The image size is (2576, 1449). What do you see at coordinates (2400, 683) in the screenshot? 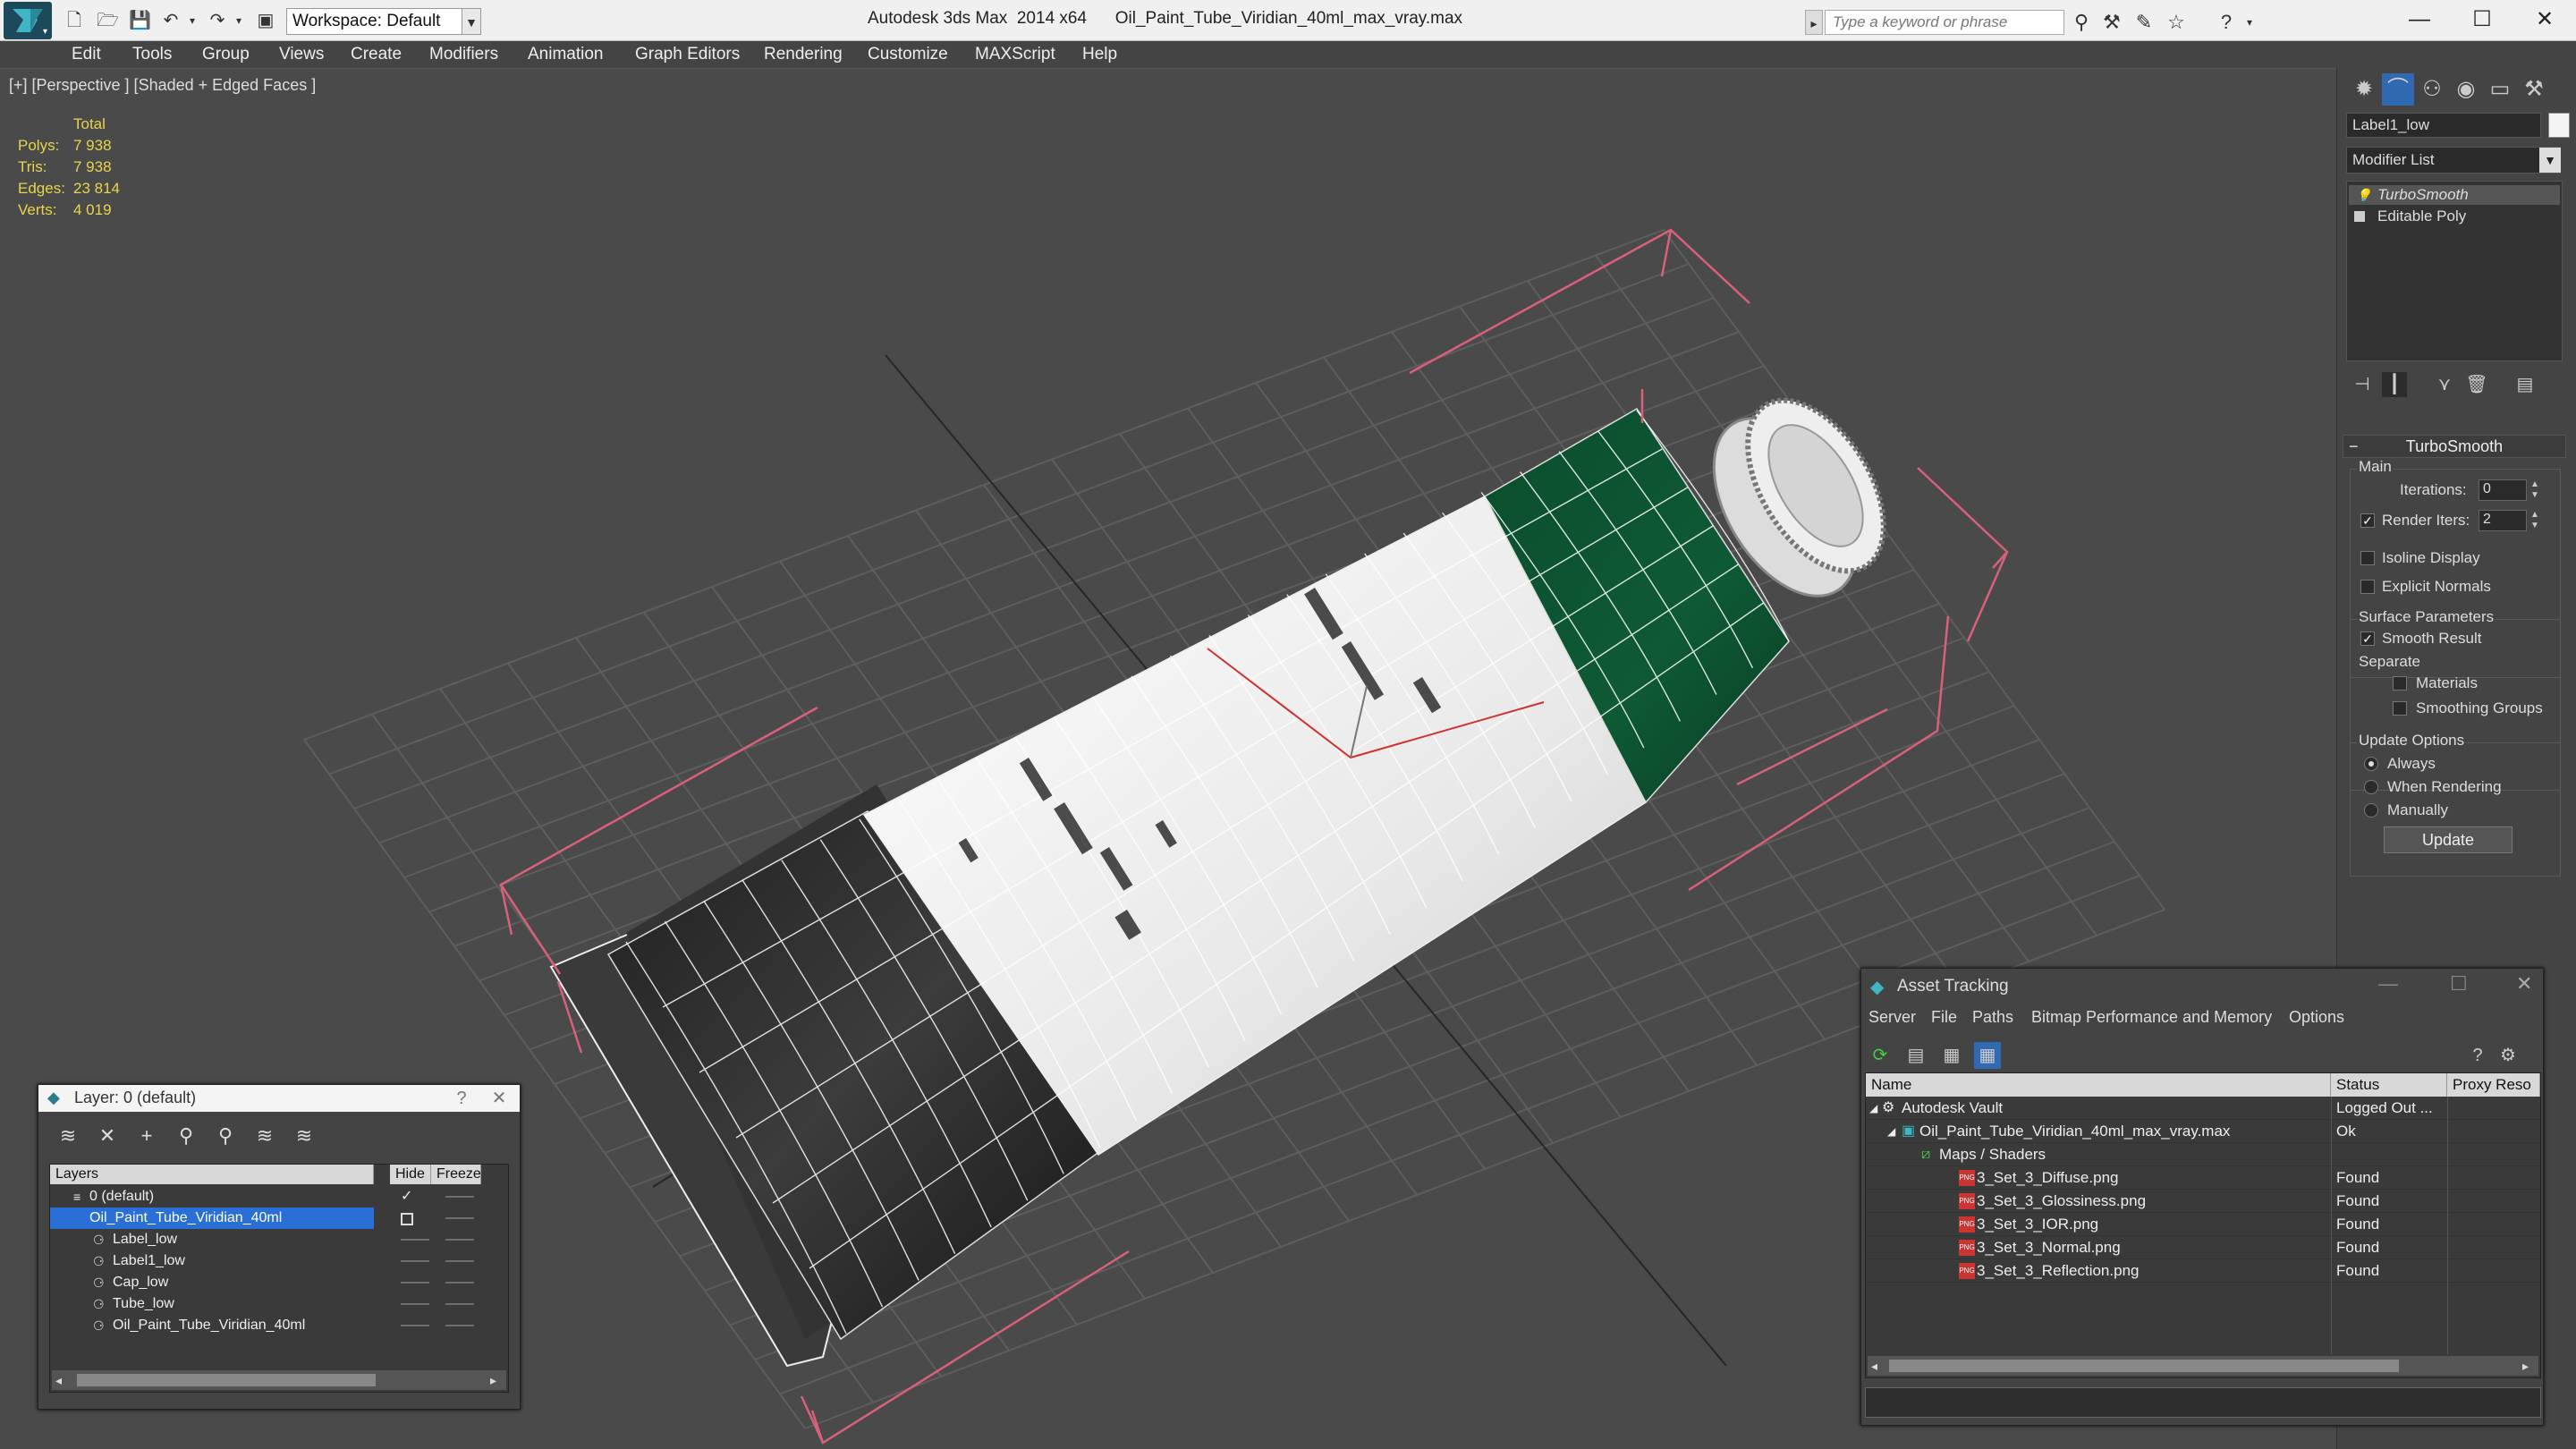
I see `materials-checkbox` at bounding box center [2400, 683].